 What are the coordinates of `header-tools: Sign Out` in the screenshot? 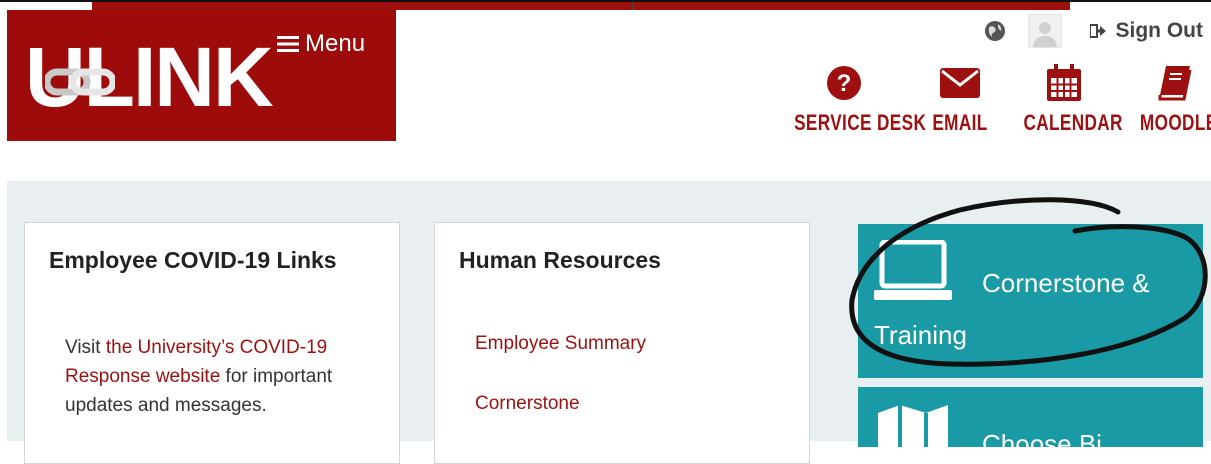 It's located at (1094, 31).